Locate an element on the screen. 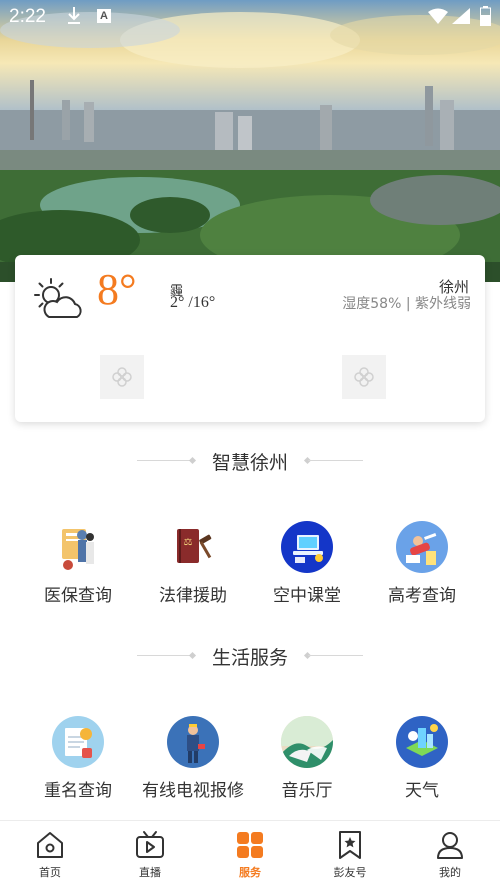 The width and height of the screenshot is (500, 889). temperature-range: 2° /16° is located at coordinates (193, 302).